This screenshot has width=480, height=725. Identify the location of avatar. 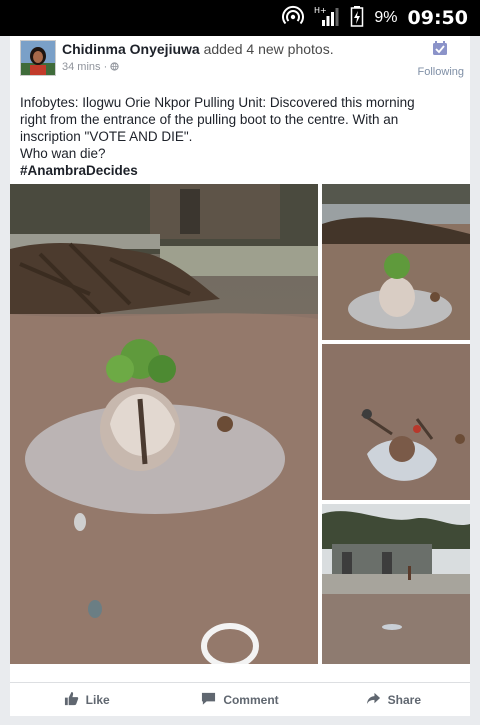
(38, 58).